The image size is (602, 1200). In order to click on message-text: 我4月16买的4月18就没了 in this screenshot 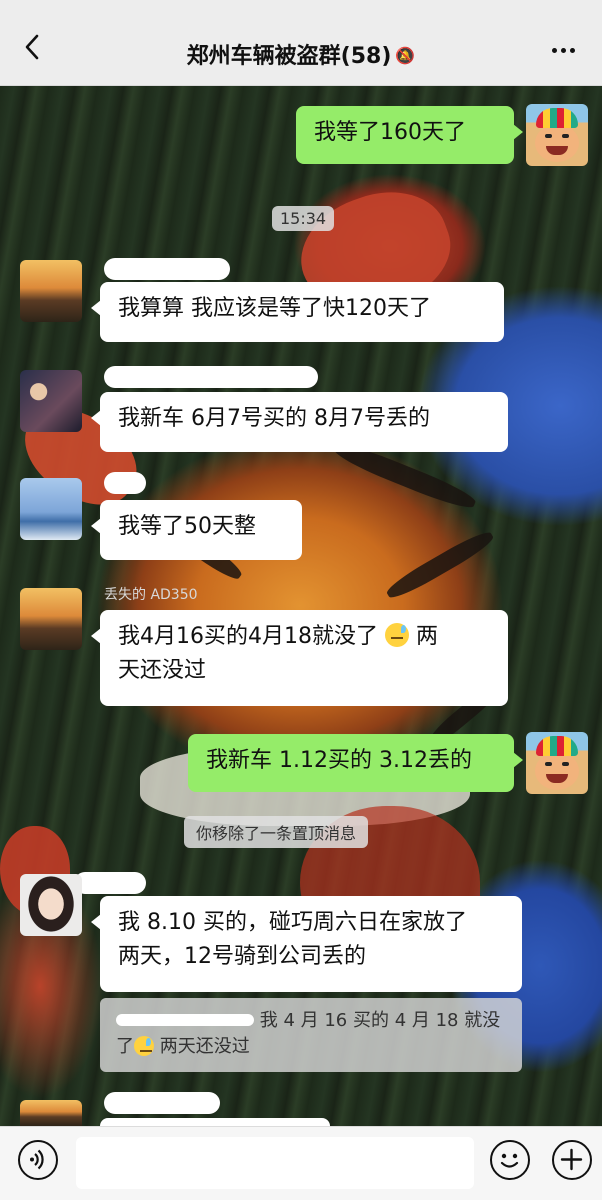, I will do `click(248, 636)`.